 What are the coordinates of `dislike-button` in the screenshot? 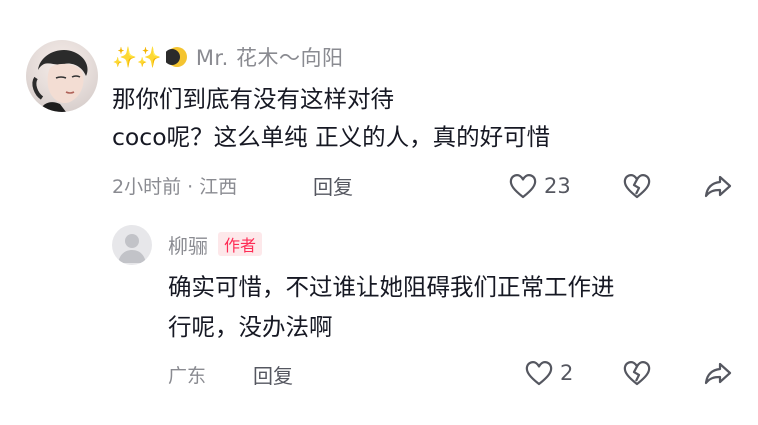 It's located at (637, 186).